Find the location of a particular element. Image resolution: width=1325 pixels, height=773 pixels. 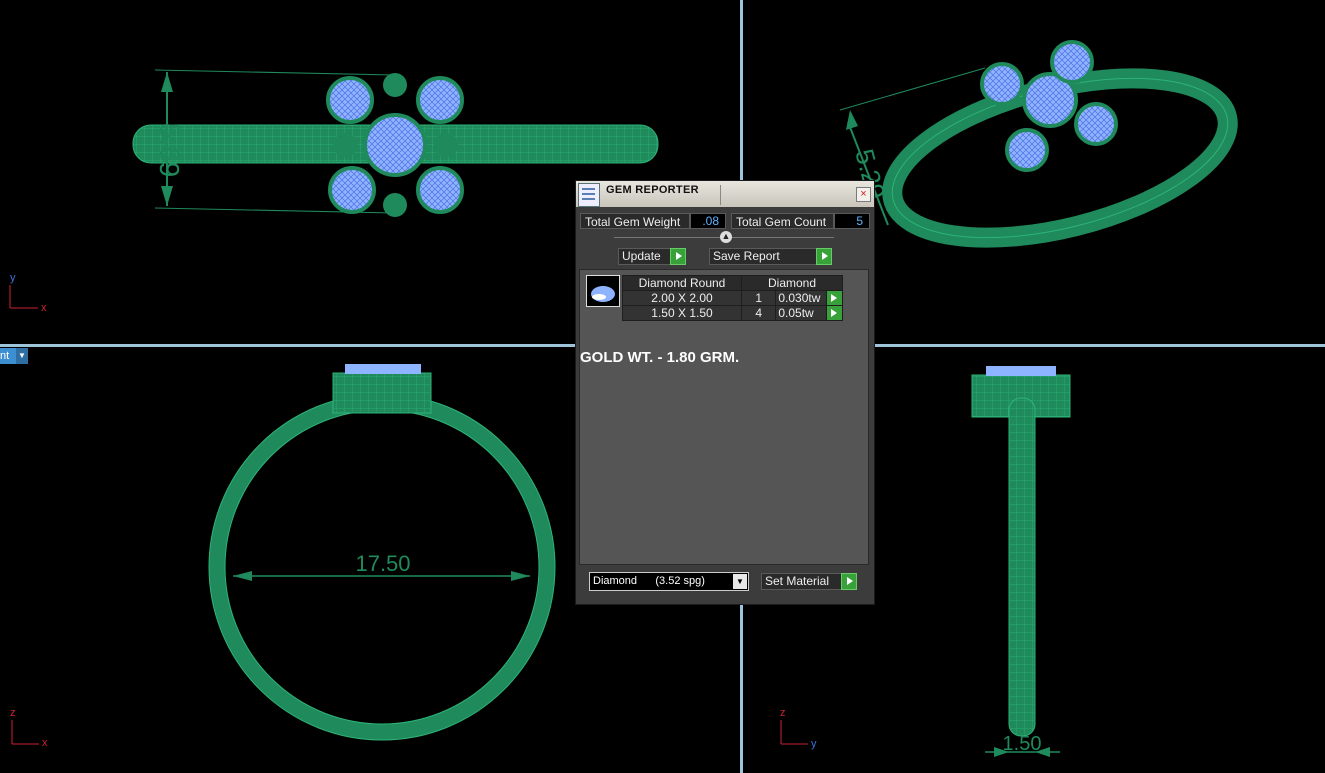

material-select: Diamond (3.52 spg) ▼ is located at coordinates (669, 581).